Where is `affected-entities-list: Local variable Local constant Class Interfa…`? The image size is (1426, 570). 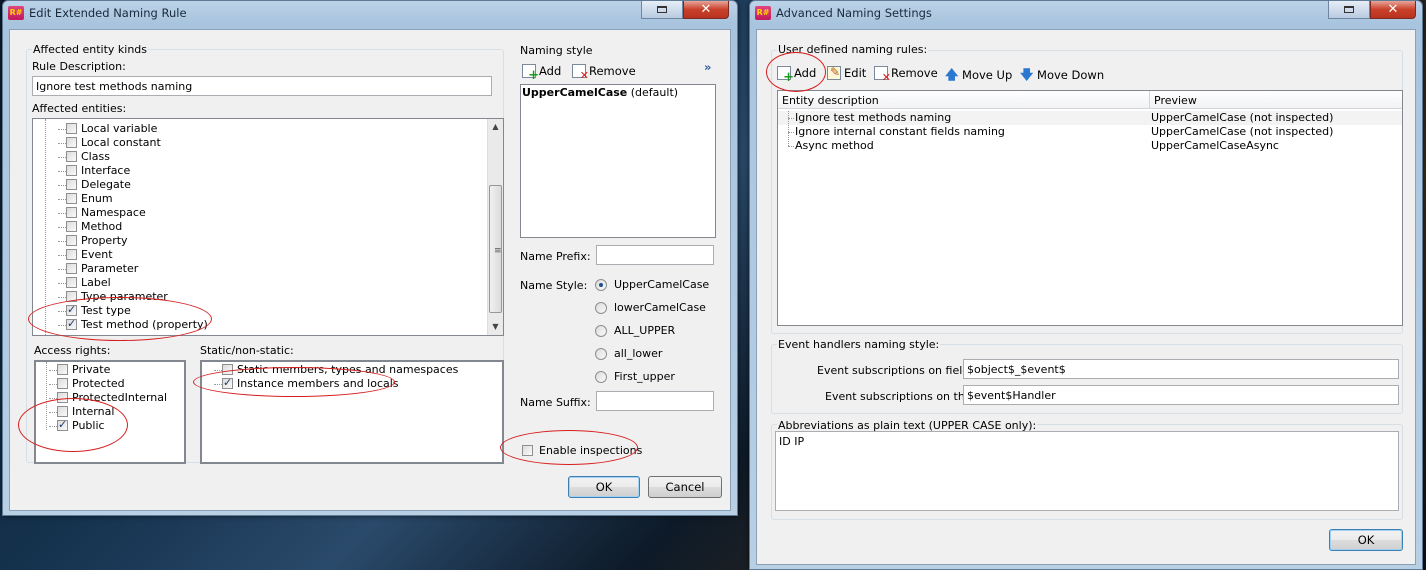
affected-entities-list: Local variable Local constant Class Interfa… is located at coordinates (268, 227).